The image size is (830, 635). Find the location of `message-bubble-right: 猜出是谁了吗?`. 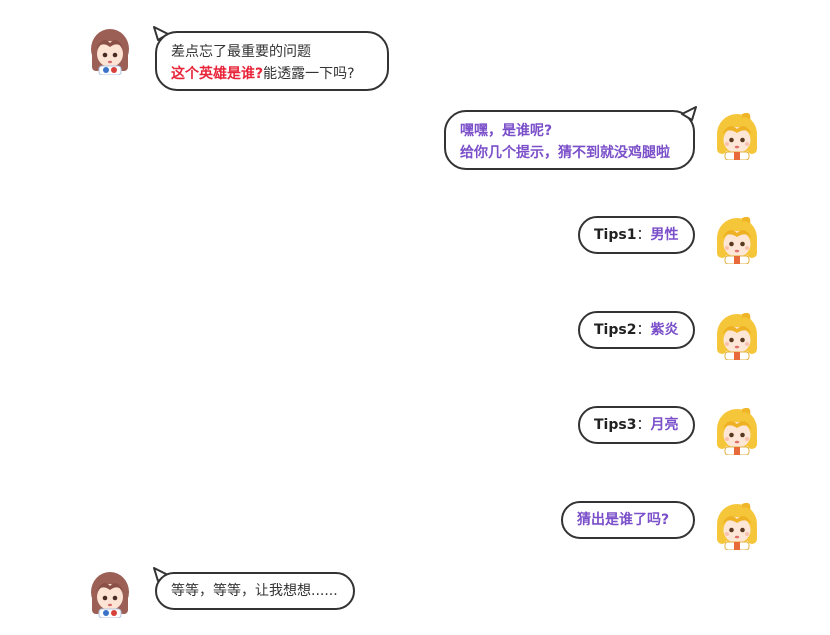

message-bubble-right: 猜出是谁了吗? is located at coordinates (628, 520).